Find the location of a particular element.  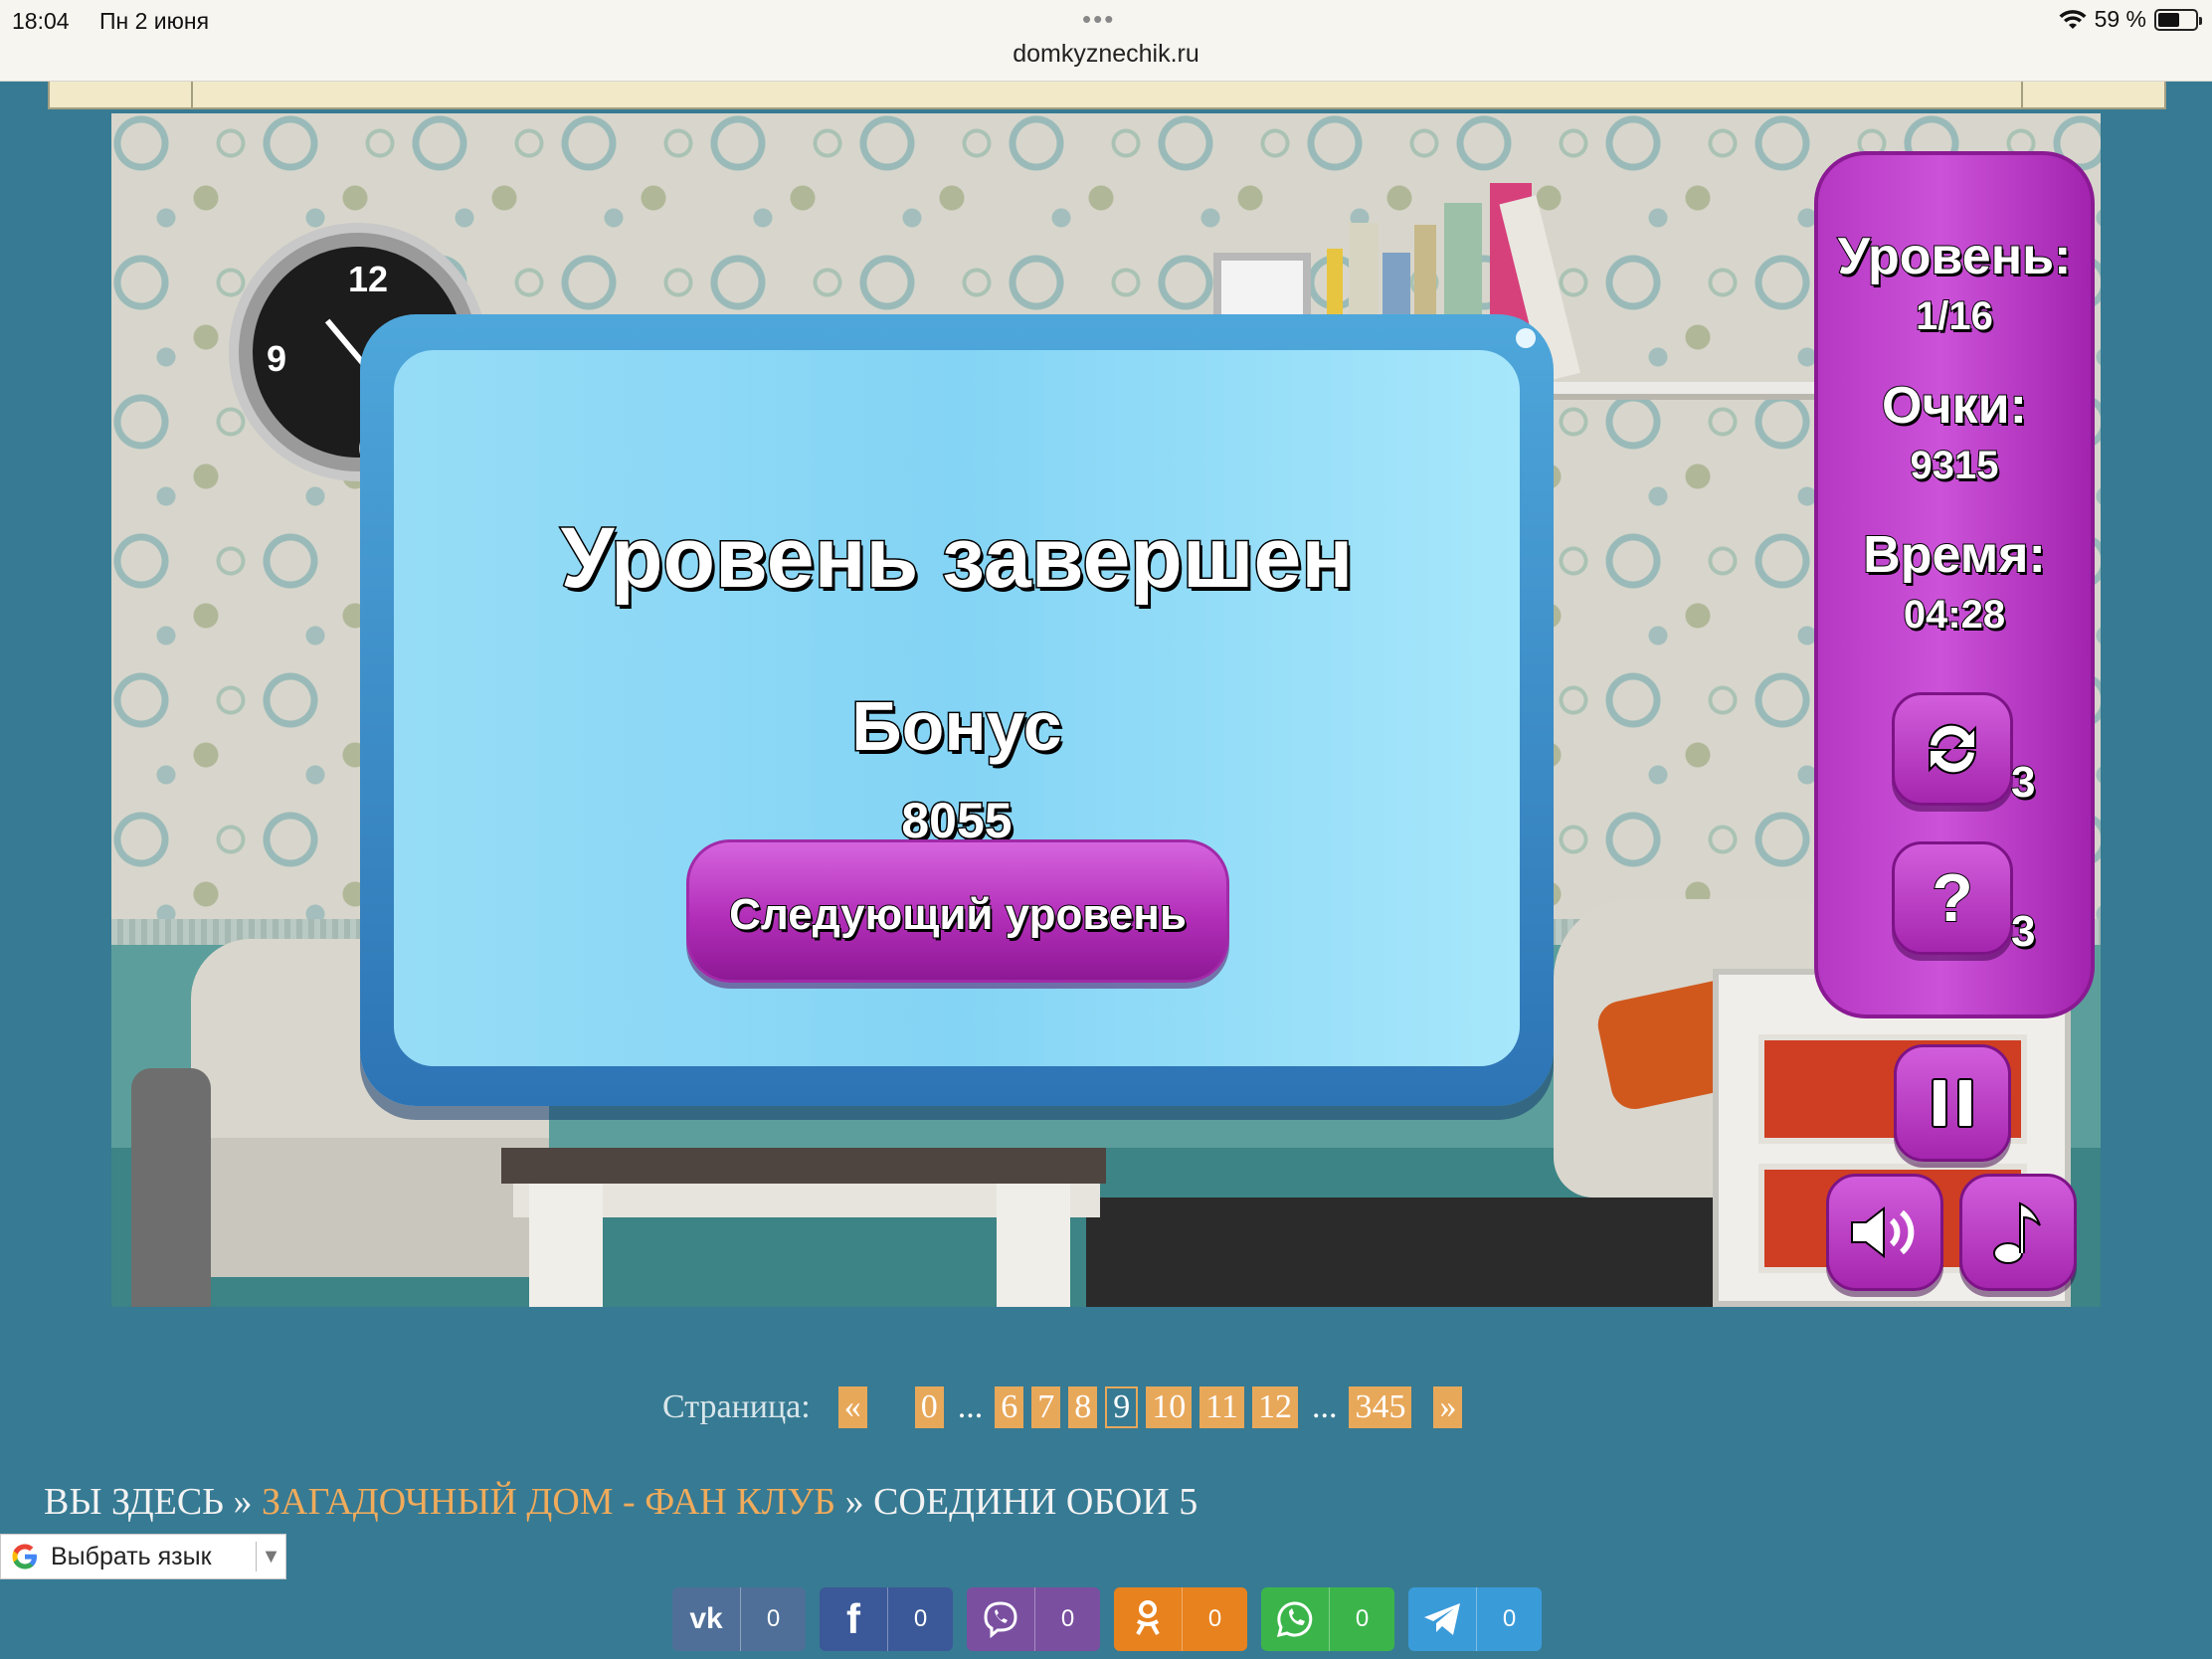

hint-count: 3 is located at coordinates (2023, 931).